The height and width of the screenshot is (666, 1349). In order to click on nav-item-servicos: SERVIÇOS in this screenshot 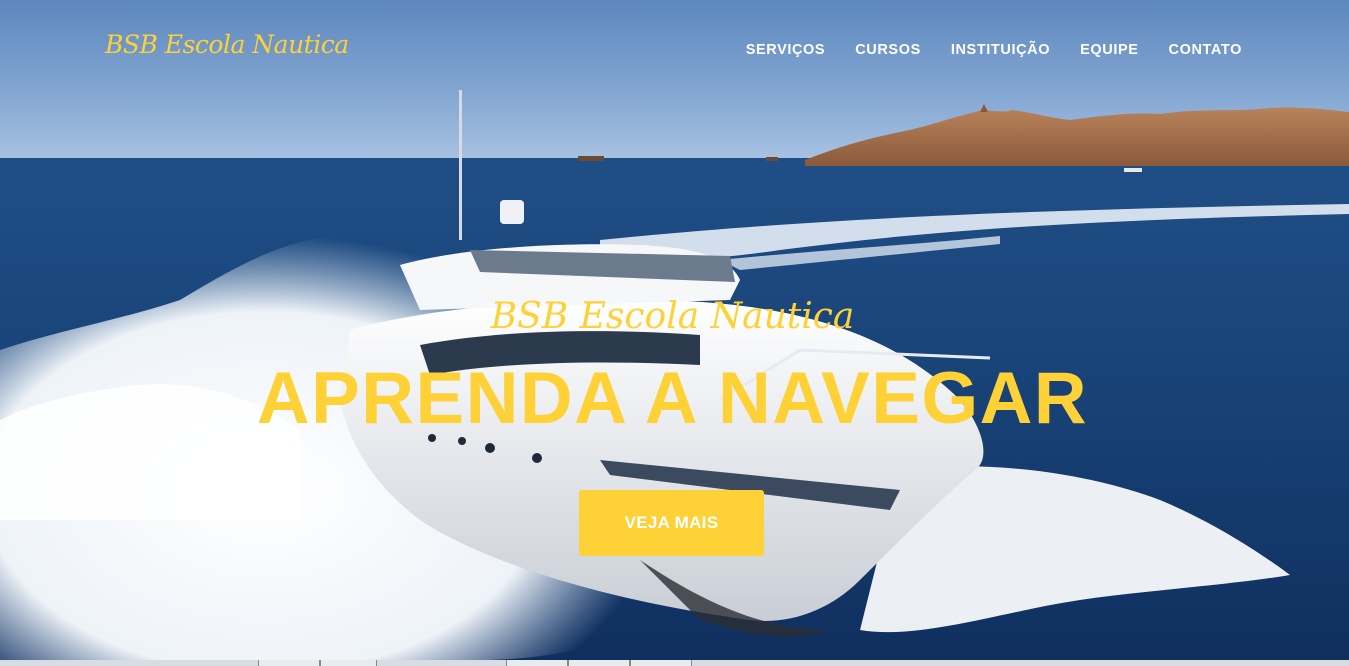, I will do `click(785, 50)`.